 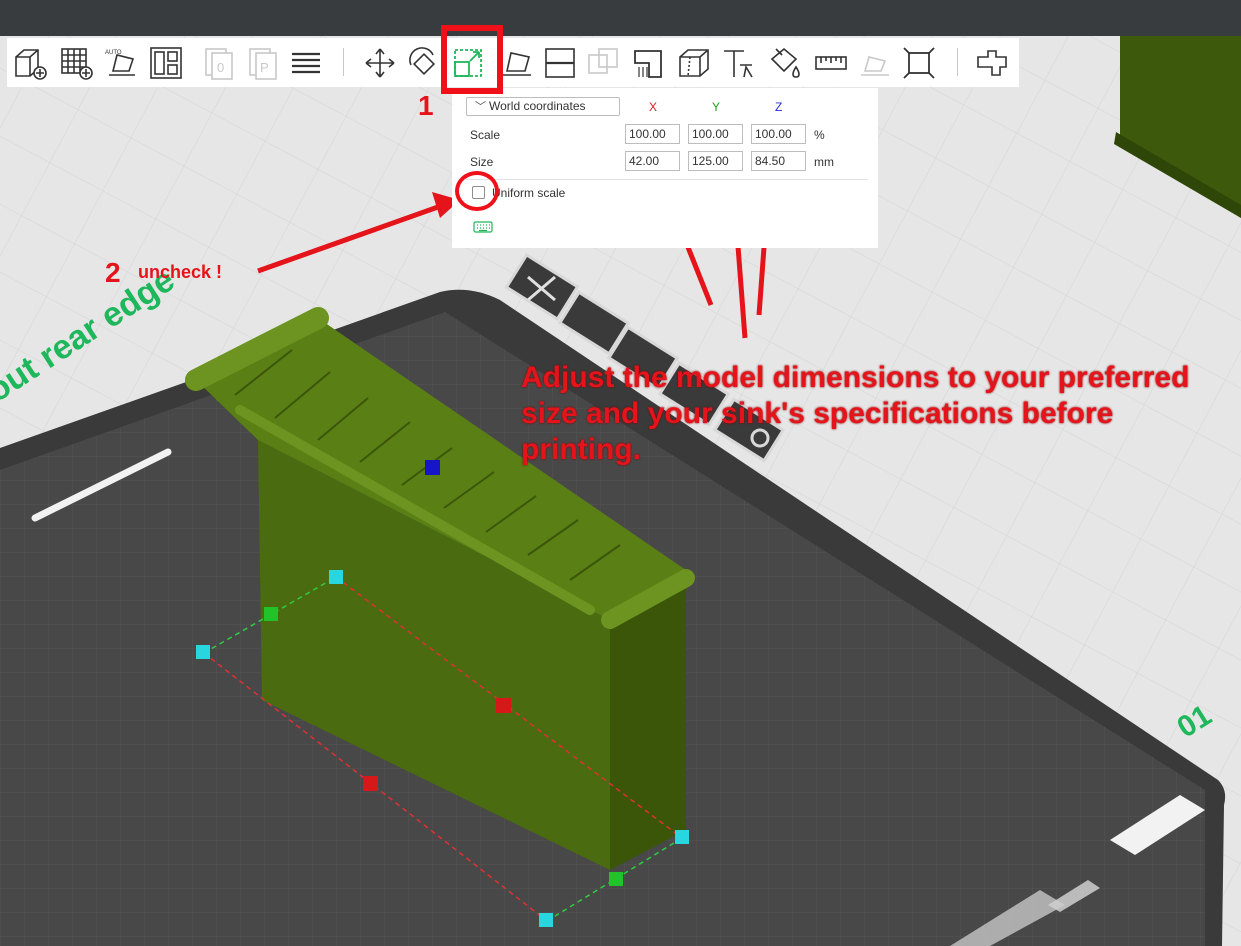 I want to click on svg-text: AUTO, so click(x=113, y=53).